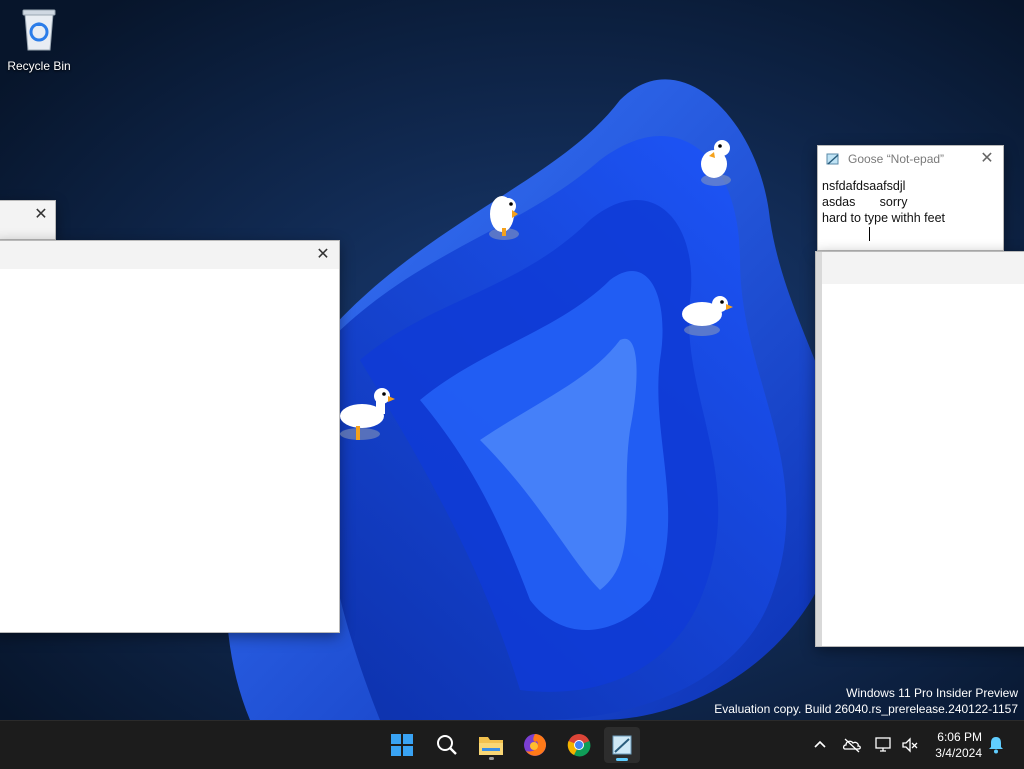 The width and height of the screenshot is (1024, 769). What do you see at coordinates (169, 255) in the screenshot?
I see `window-titlebar: ✕` at bounding box center [169, 255].